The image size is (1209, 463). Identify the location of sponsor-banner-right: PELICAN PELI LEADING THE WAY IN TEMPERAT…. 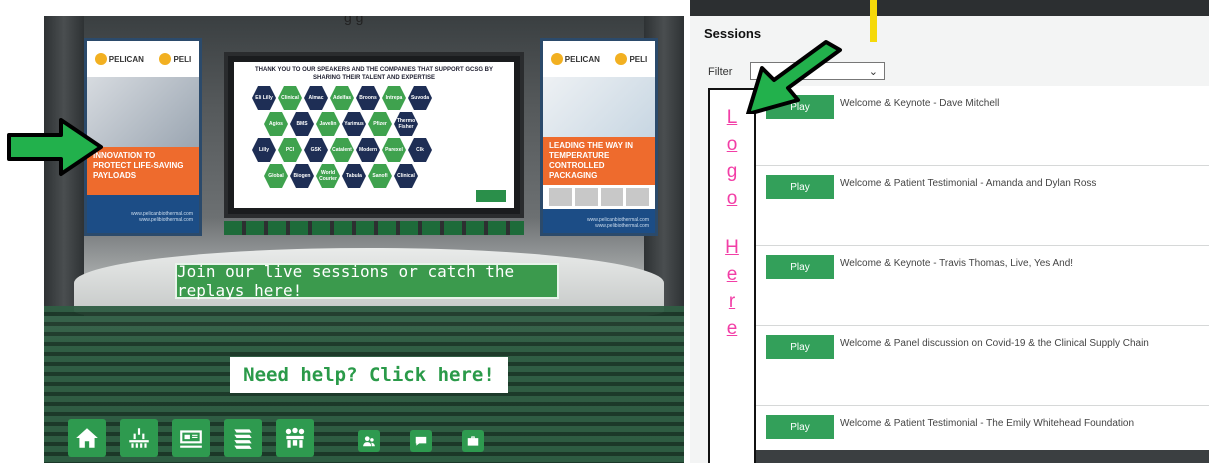
(599, 137).